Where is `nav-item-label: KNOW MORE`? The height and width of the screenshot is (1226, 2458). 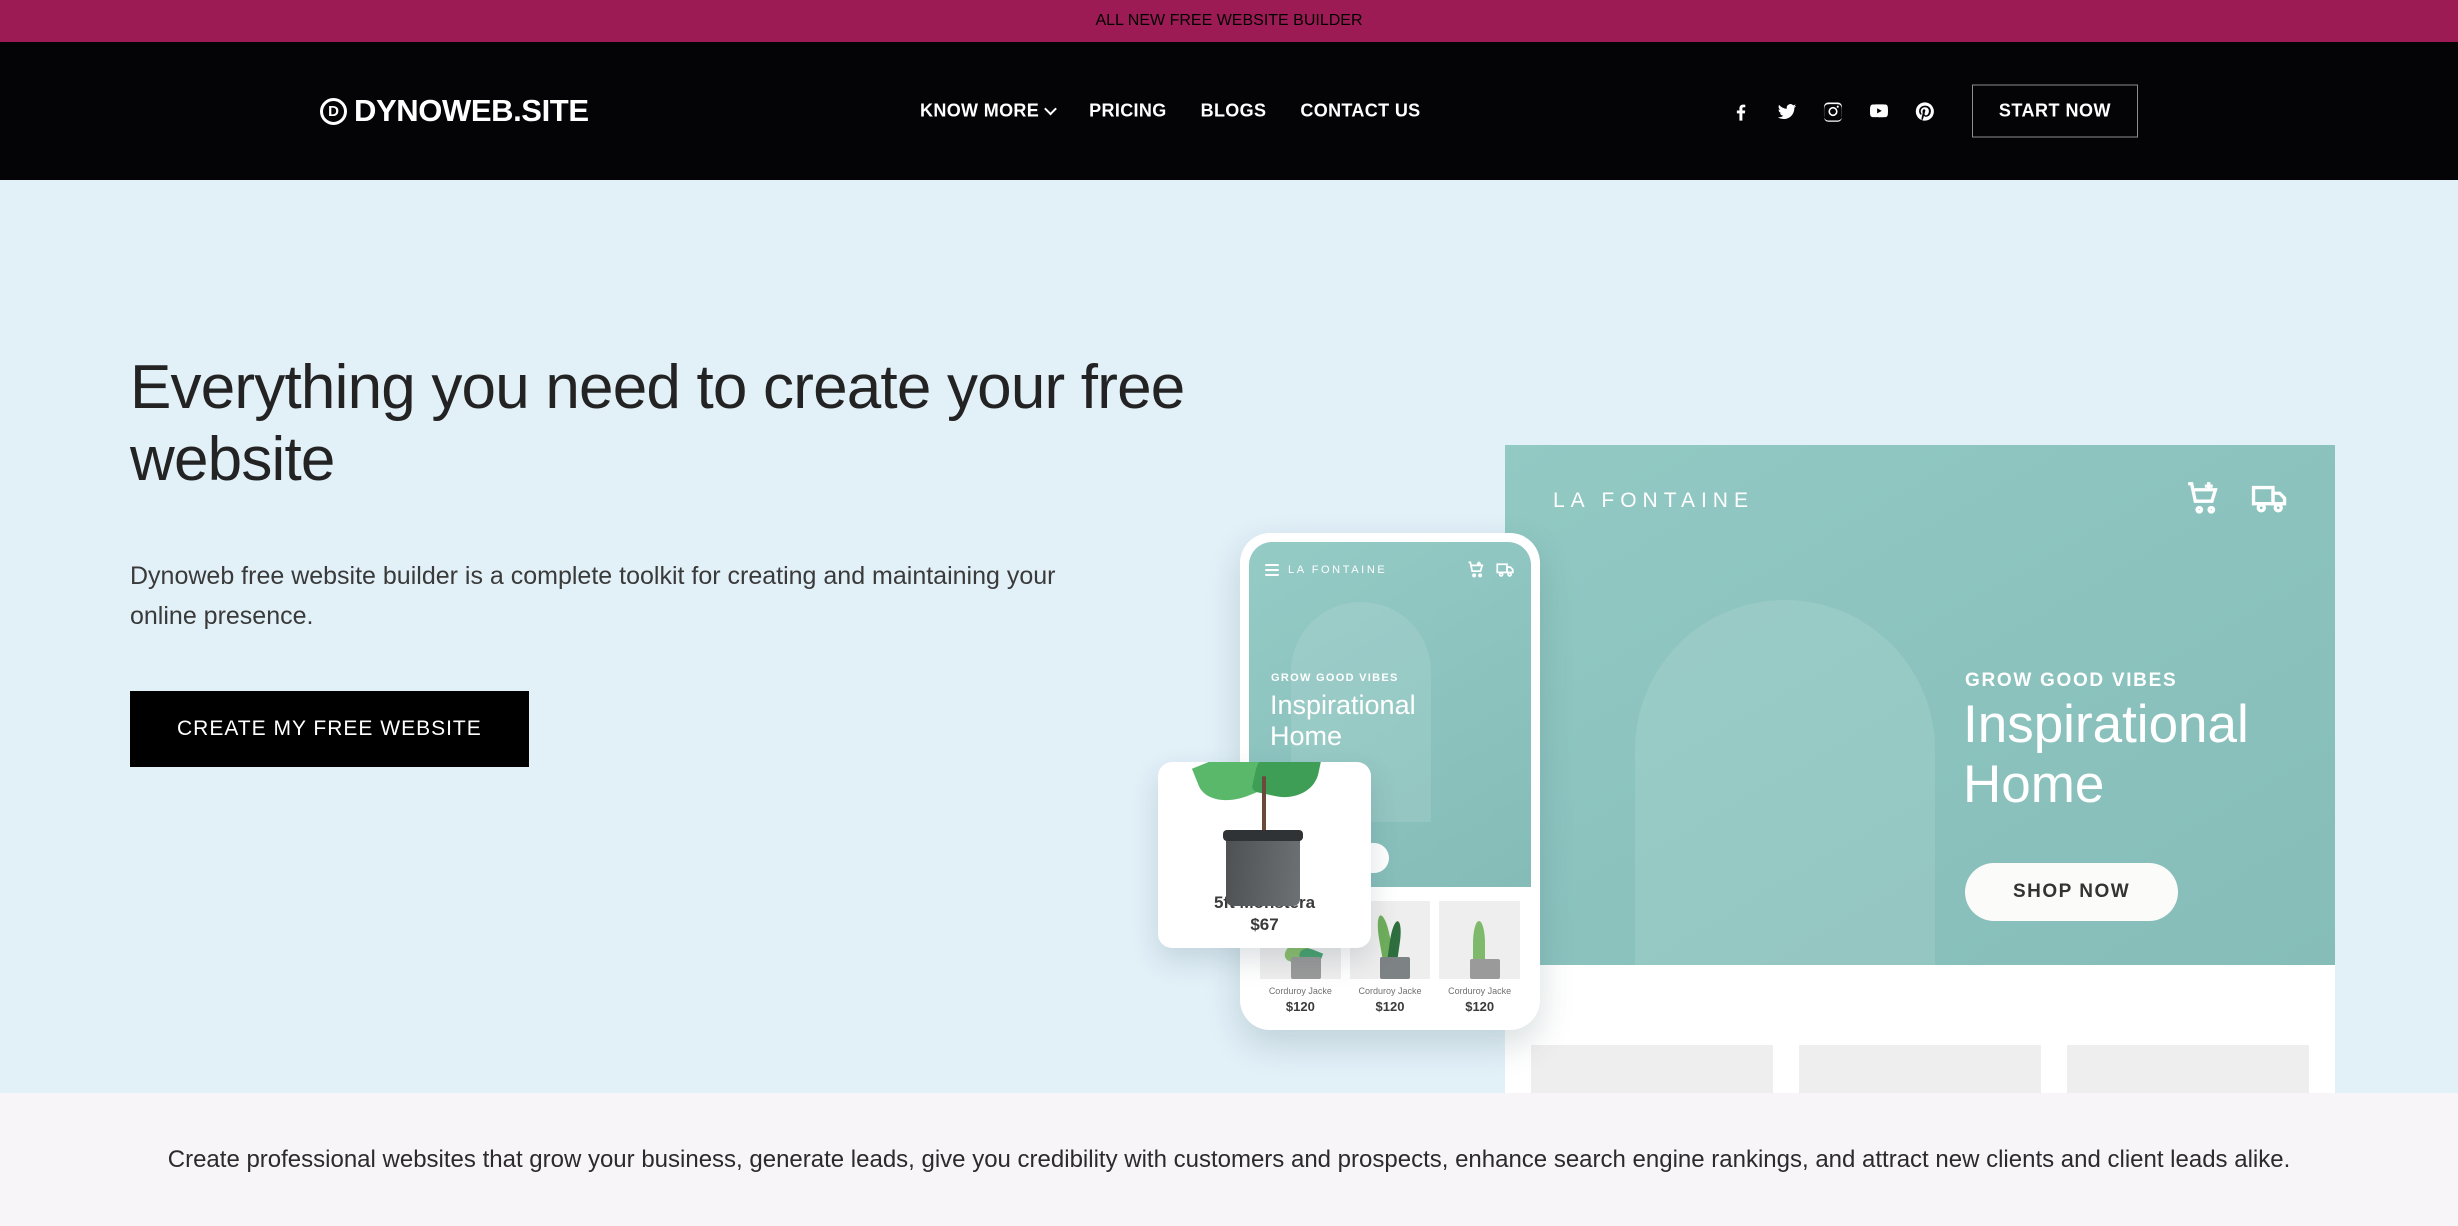
nav-item-label: KNOW MORE is located at coordinates (980, 110).